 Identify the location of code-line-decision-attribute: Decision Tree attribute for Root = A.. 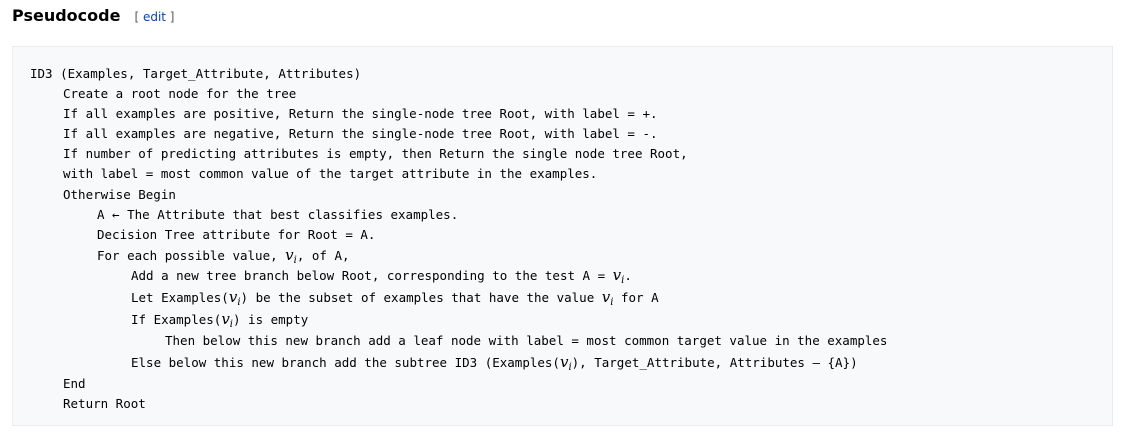
(236, 234).